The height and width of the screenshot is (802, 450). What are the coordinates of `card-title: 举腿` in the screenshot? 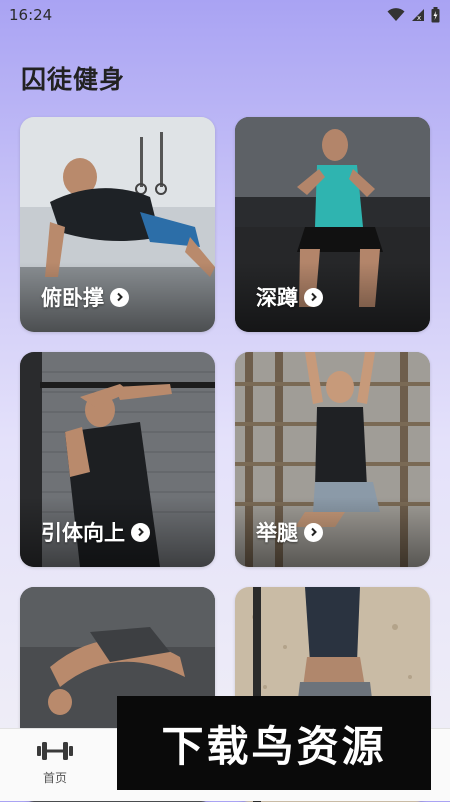 It's located at (277, 533).